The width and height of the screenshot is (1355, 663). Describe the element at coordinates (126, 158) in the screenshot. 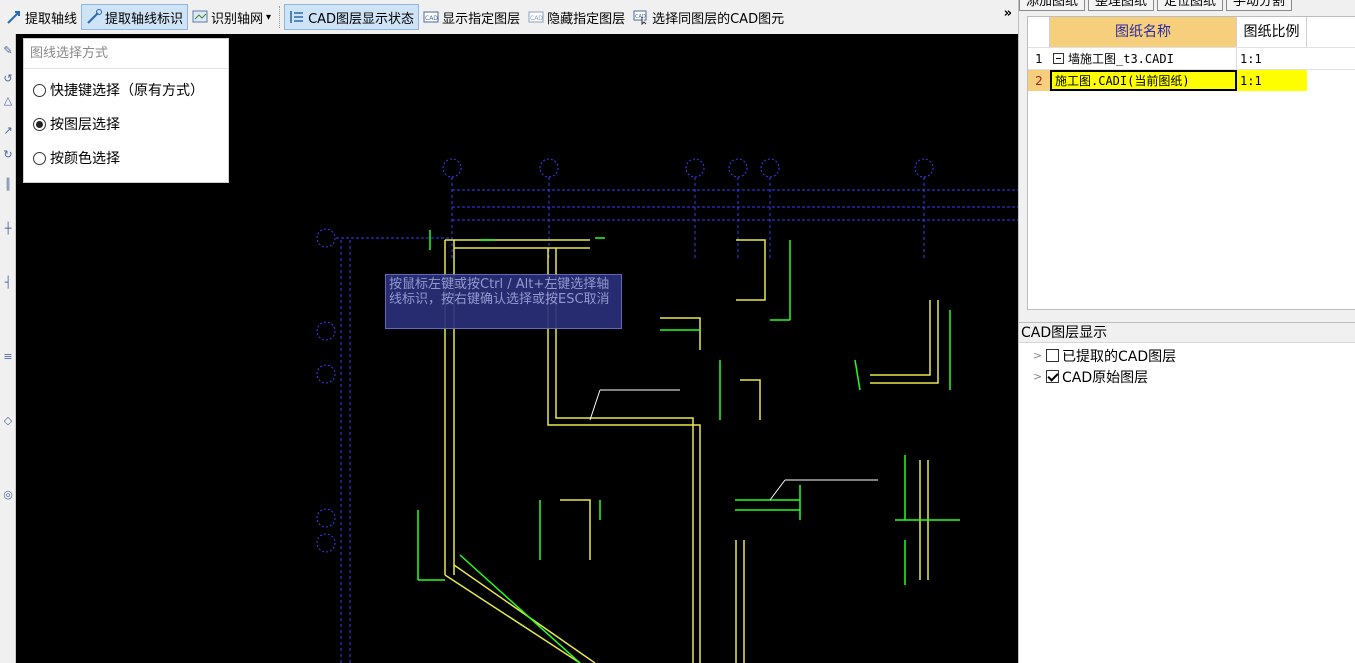

I see `radio-option-by-color: 按颜色选择` at that location.